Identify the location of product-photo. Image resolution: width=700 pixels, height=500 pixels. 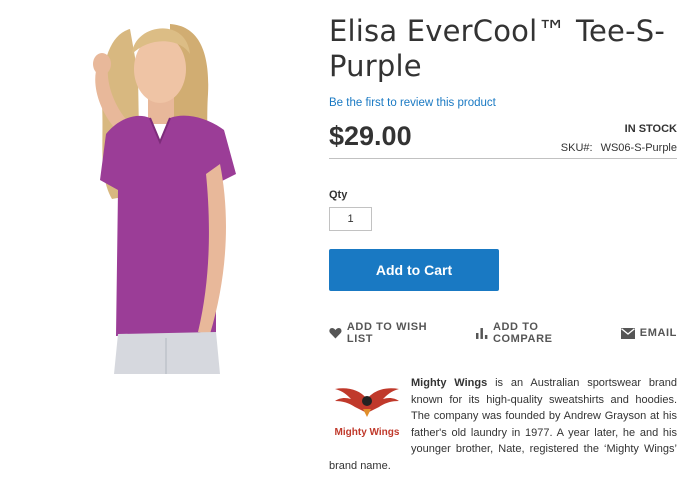
(164, 199).